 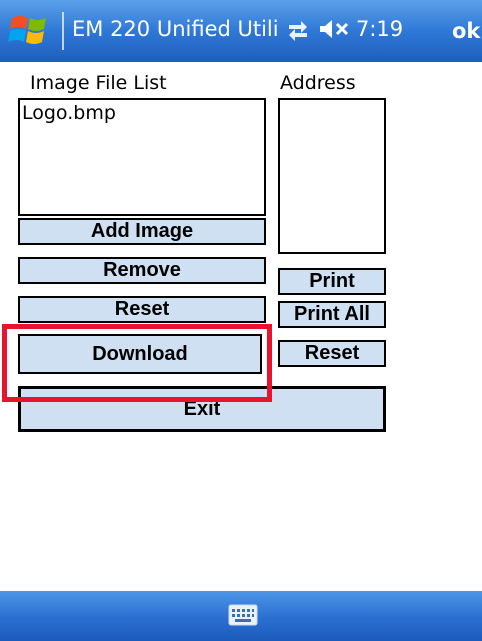 I want to click on ok-button: ok, so click(x=465, y=31).